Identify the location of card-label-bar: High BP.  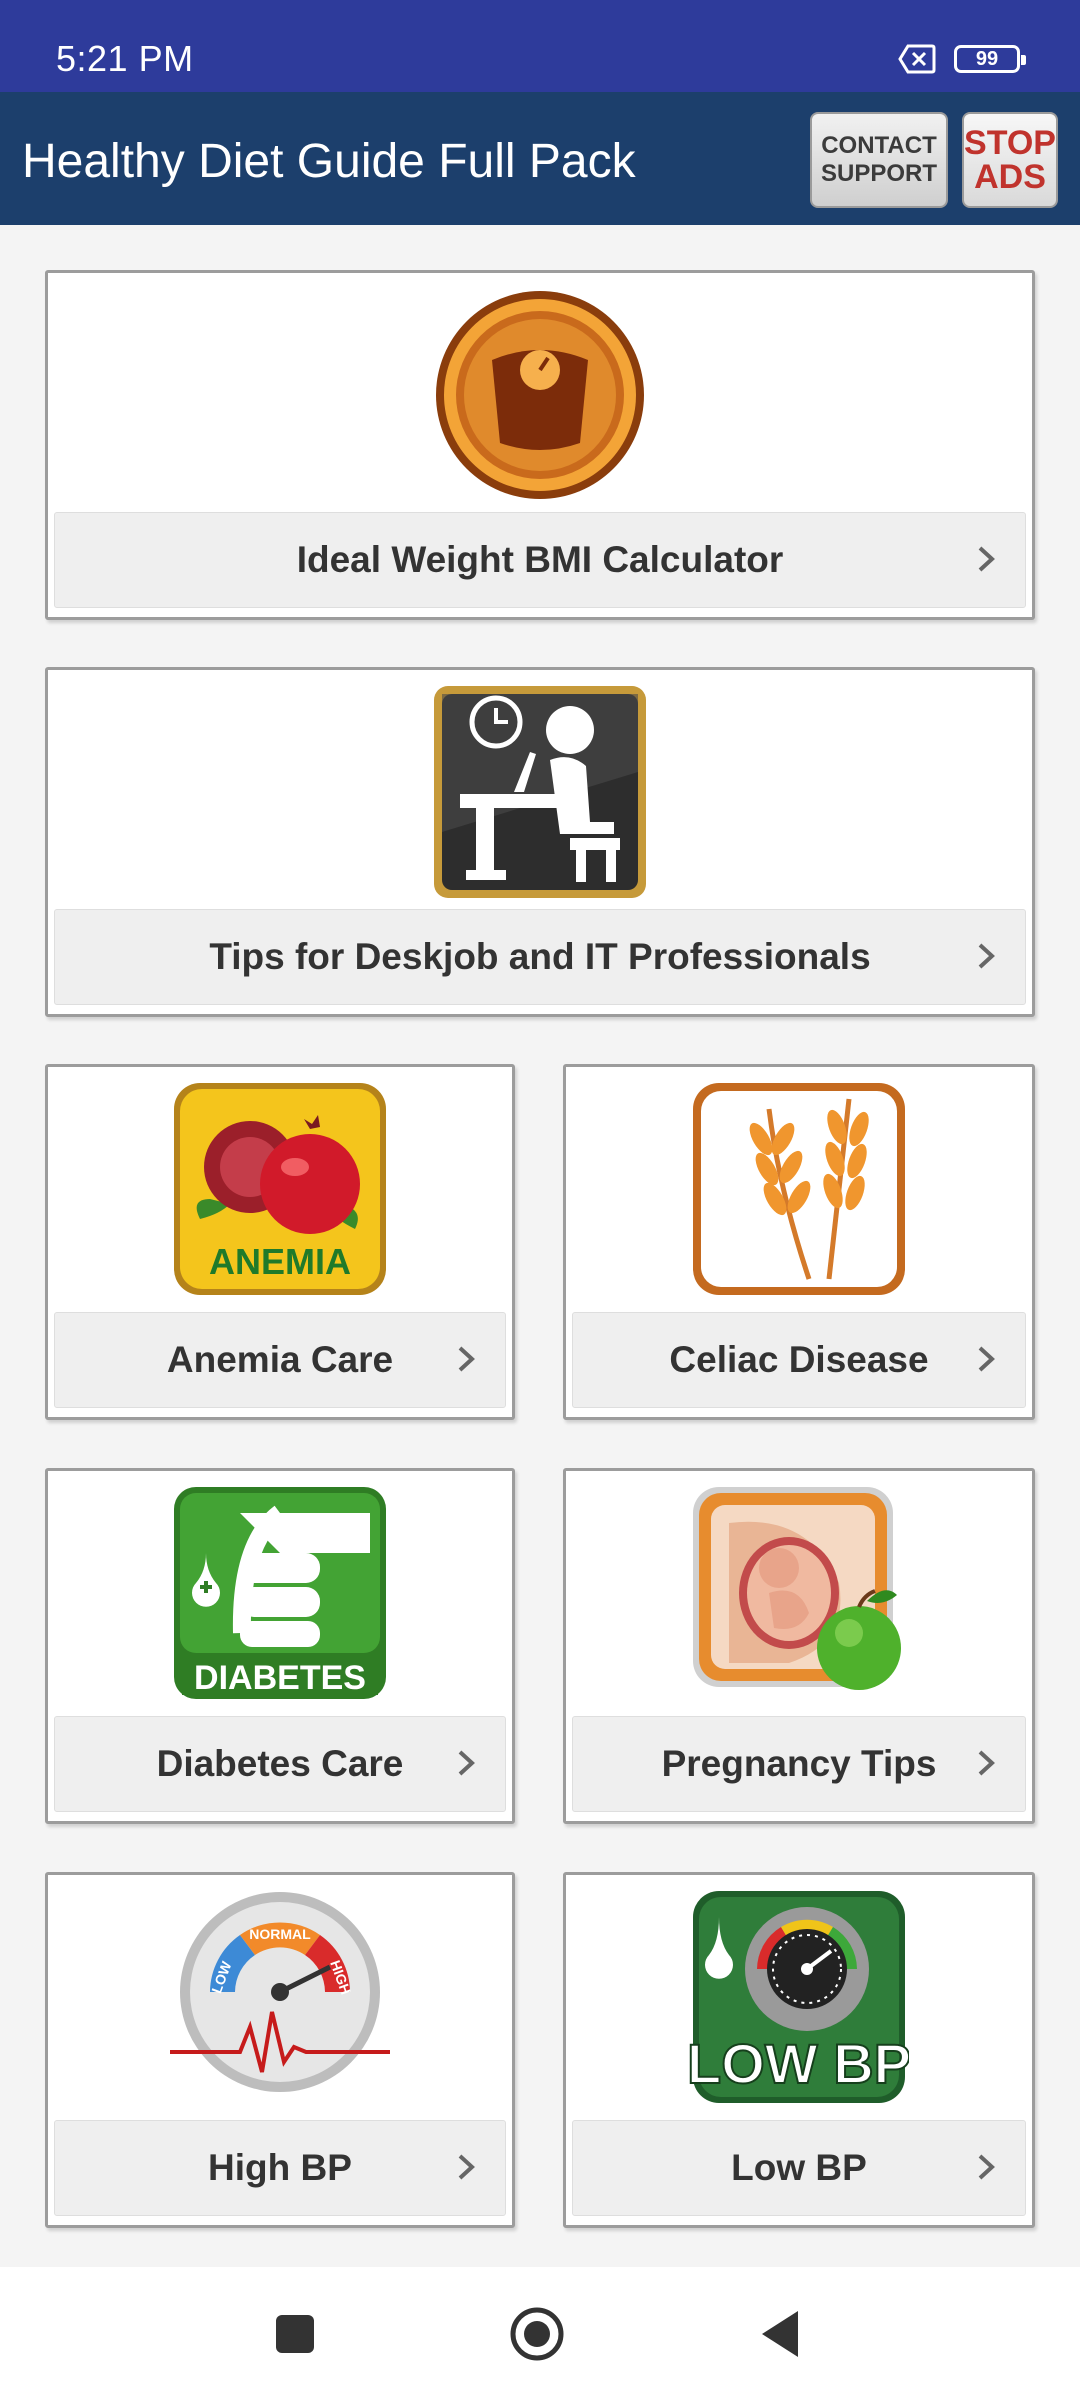
(280, 2168).